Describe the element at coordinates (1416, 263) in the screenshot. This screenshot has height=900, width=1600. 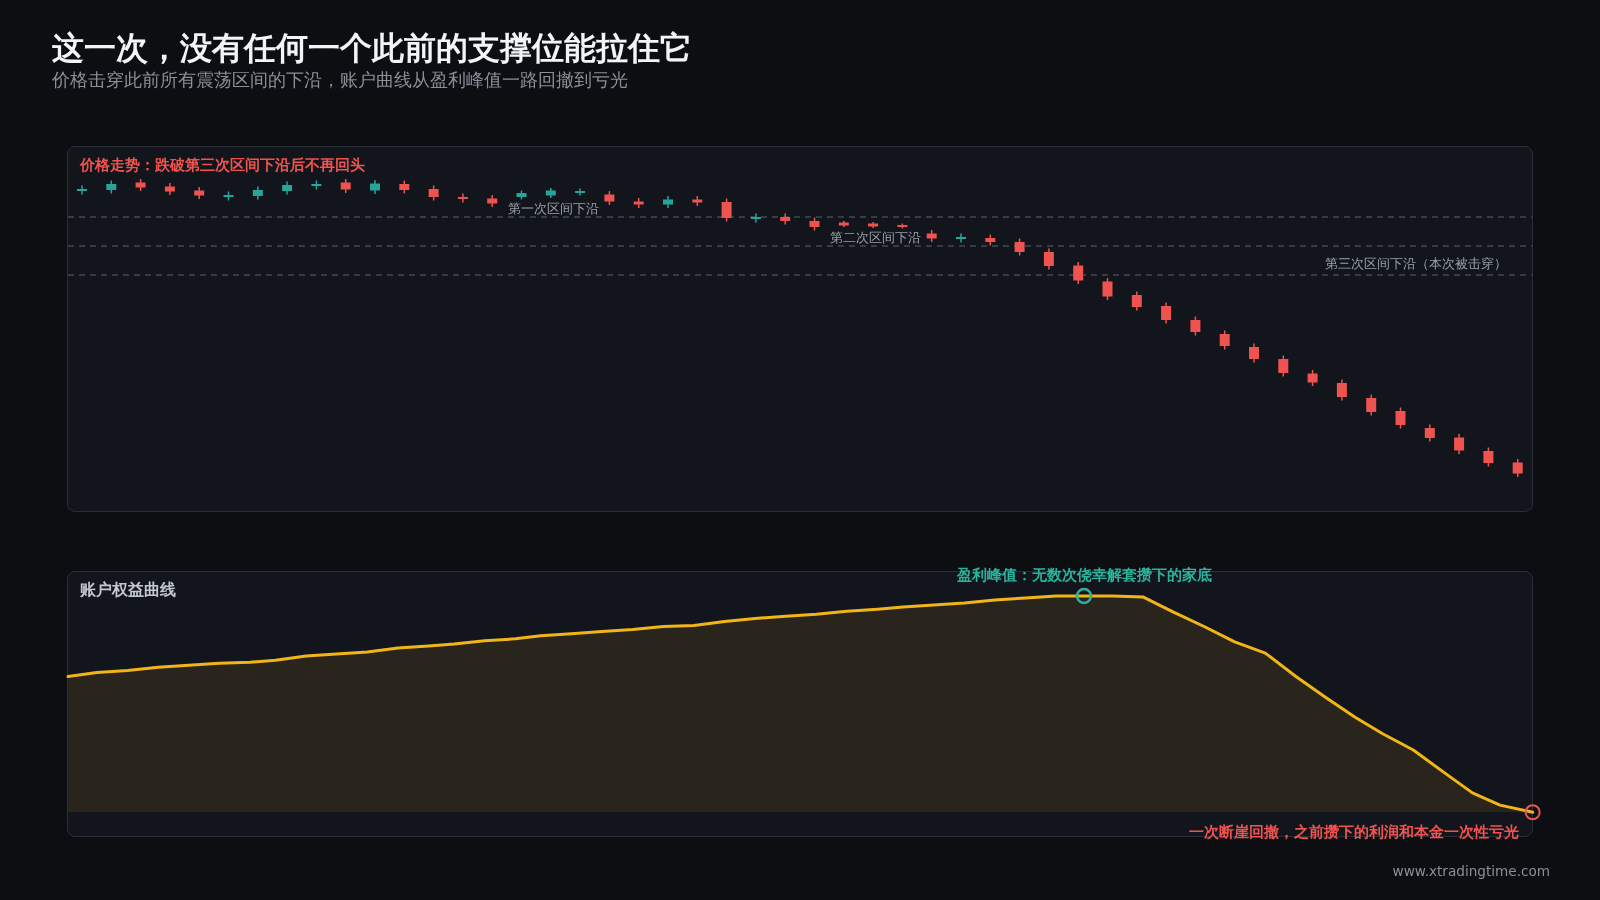
I see `level-label: 第三次区间下沿（本次被击穿）` at that location.